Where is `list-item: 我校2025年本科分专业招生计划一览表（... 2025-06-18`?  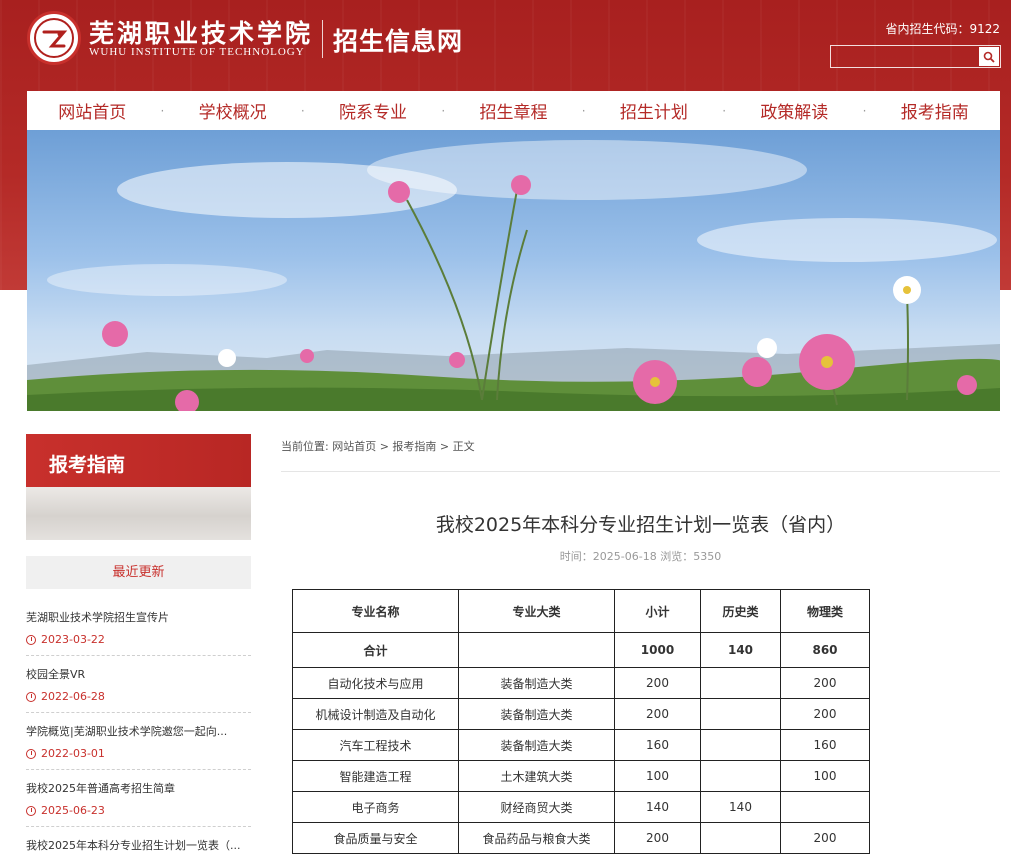
list-item: 我校2025年本科分专业招生计划一览表（... 2025-06-18 is located at coordinates (138, 844).